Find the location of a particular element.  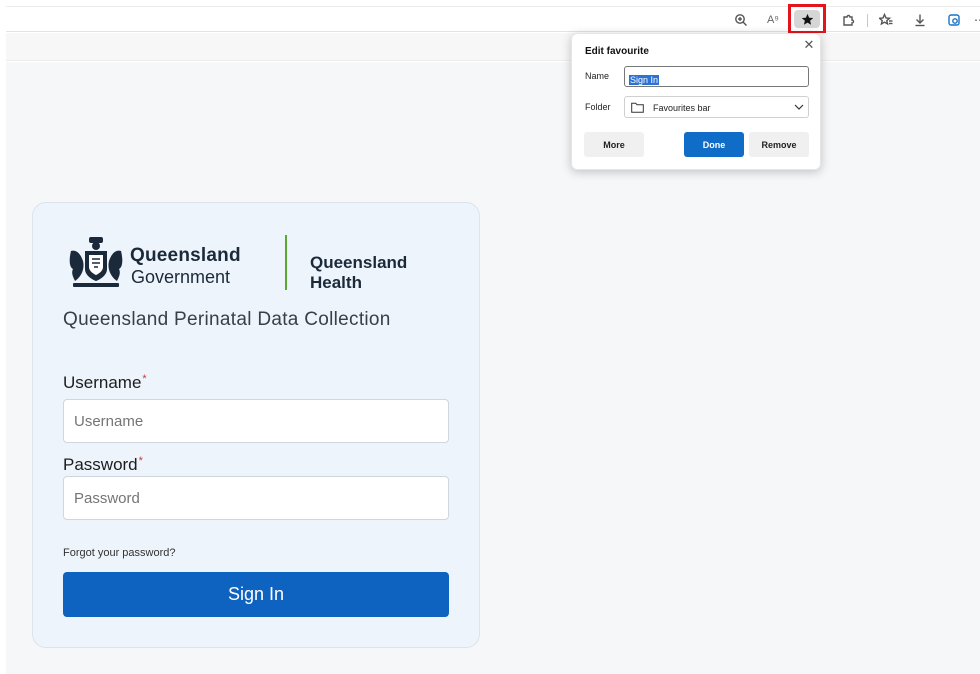

dialog-title: Edit favourite is located at coordinates (617, 51).